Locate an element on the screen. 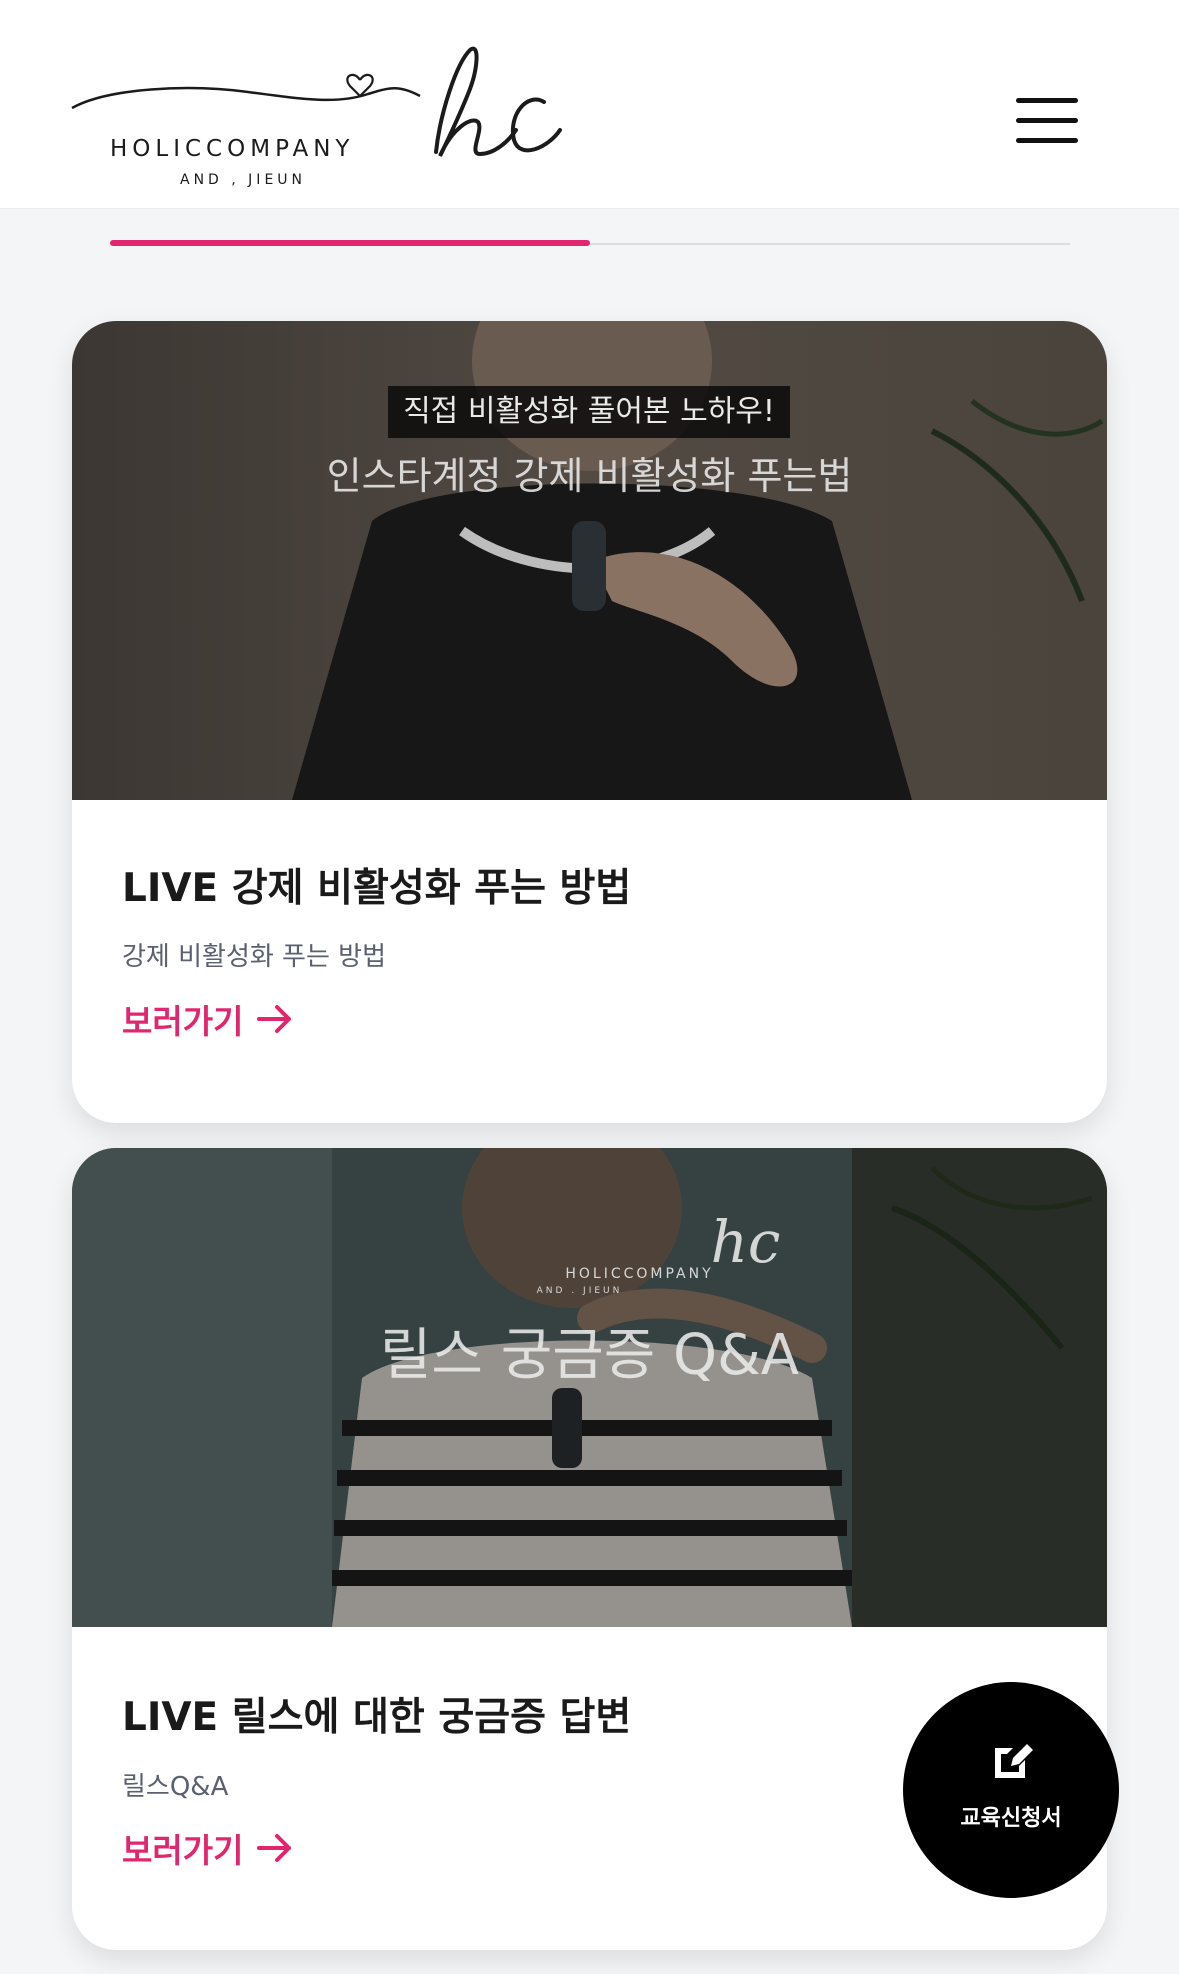 The image size is (1179, 1974). holiccompany-logo: HOLICCOMPANY AND , JIEUN is located at coordinates (318, 124).